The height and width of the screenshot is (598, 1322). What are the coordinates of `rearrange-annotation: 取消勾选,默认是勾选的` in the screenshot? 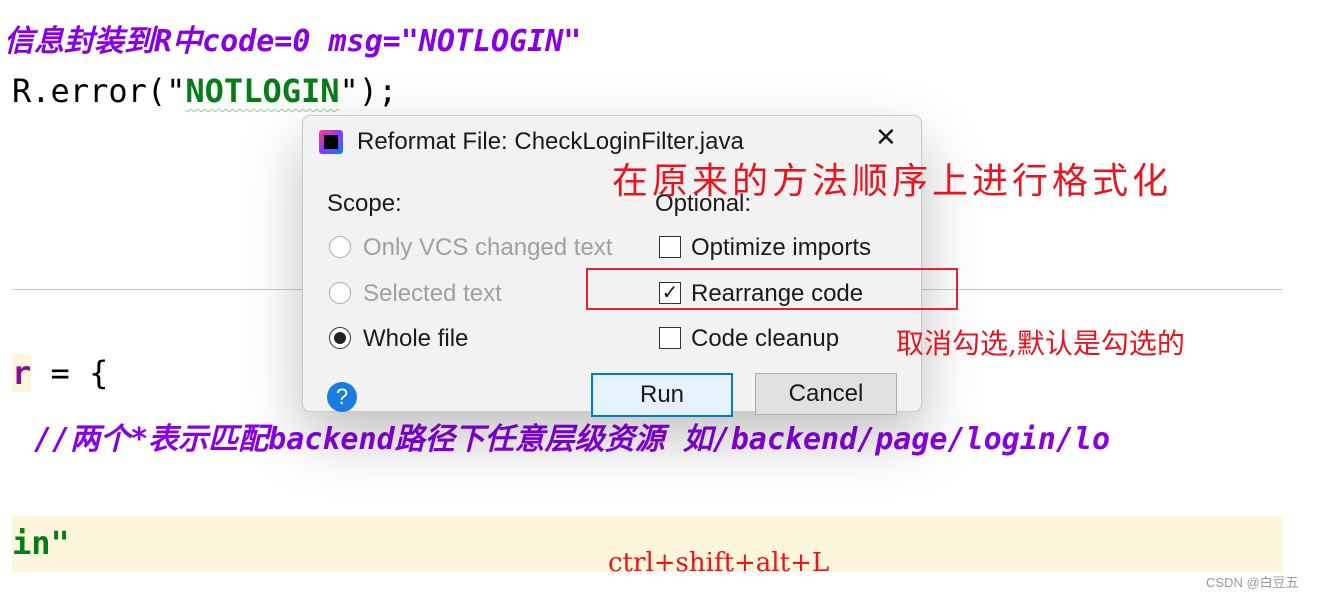 It's located at (1040, 343).